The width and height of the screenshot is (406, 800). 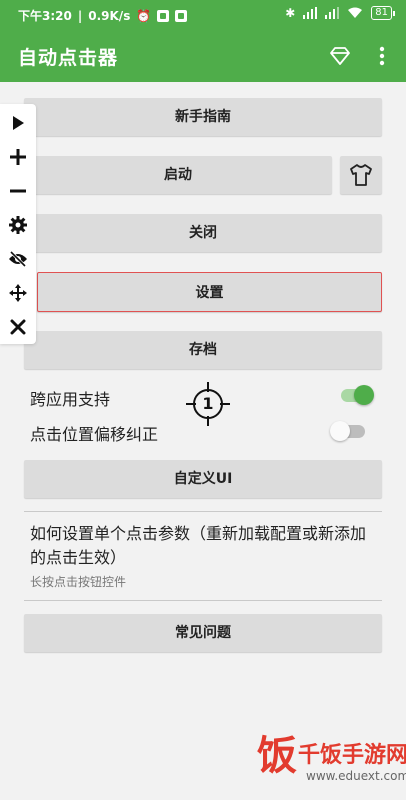 I want to click on help-title: 如何设置单个点击参数（重新加载配置或新添加的点击生效）, so click(x=198, y=545).